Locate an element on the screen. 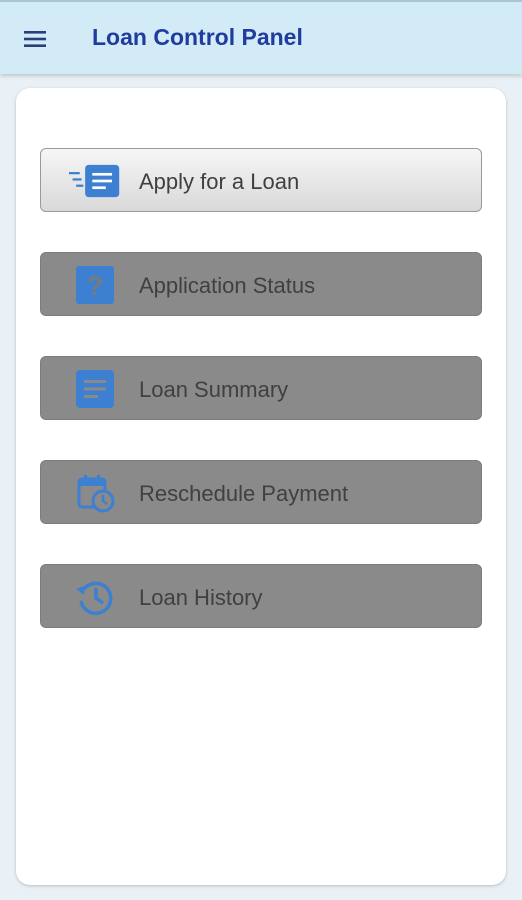 Image resolution: width=522 pixels, height=900 pixels. loan-history-button: Loan History is located at coordinates (261, 596).